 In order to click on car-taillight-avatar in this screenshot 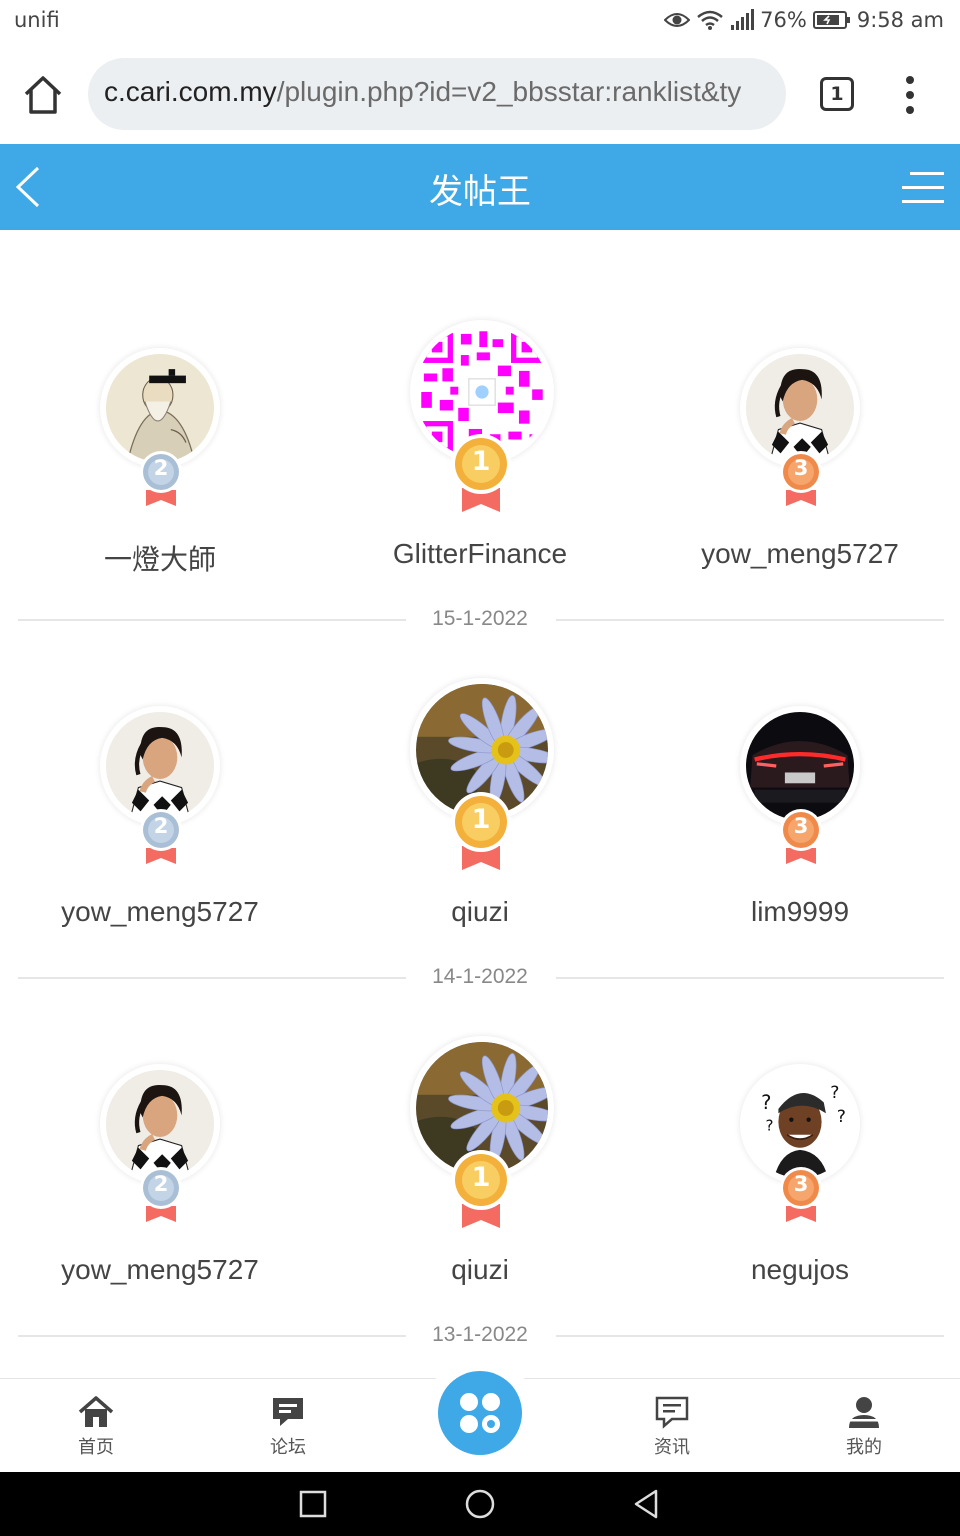, I will do `click(800, 766)`.